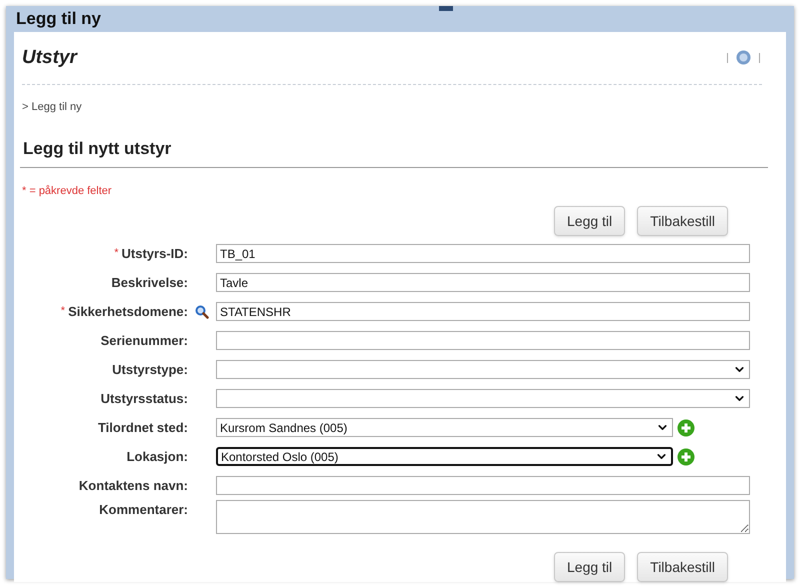 The width and height of the screenshot is (800, 587). What do you see at coordinates (446, 8) in the screenshot?
I see `drag-handle-icon` at bounding box center [446, 8].